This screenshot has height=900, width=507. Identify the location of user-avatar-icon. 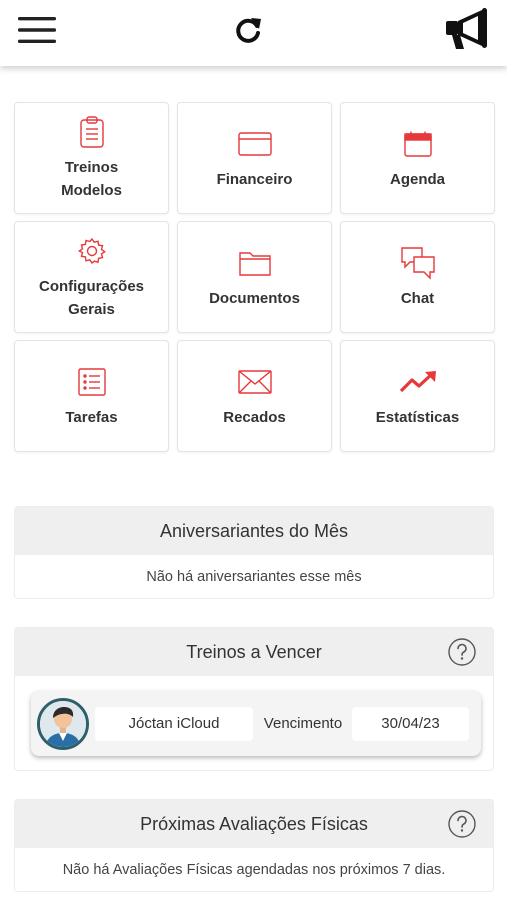
(63, 723).